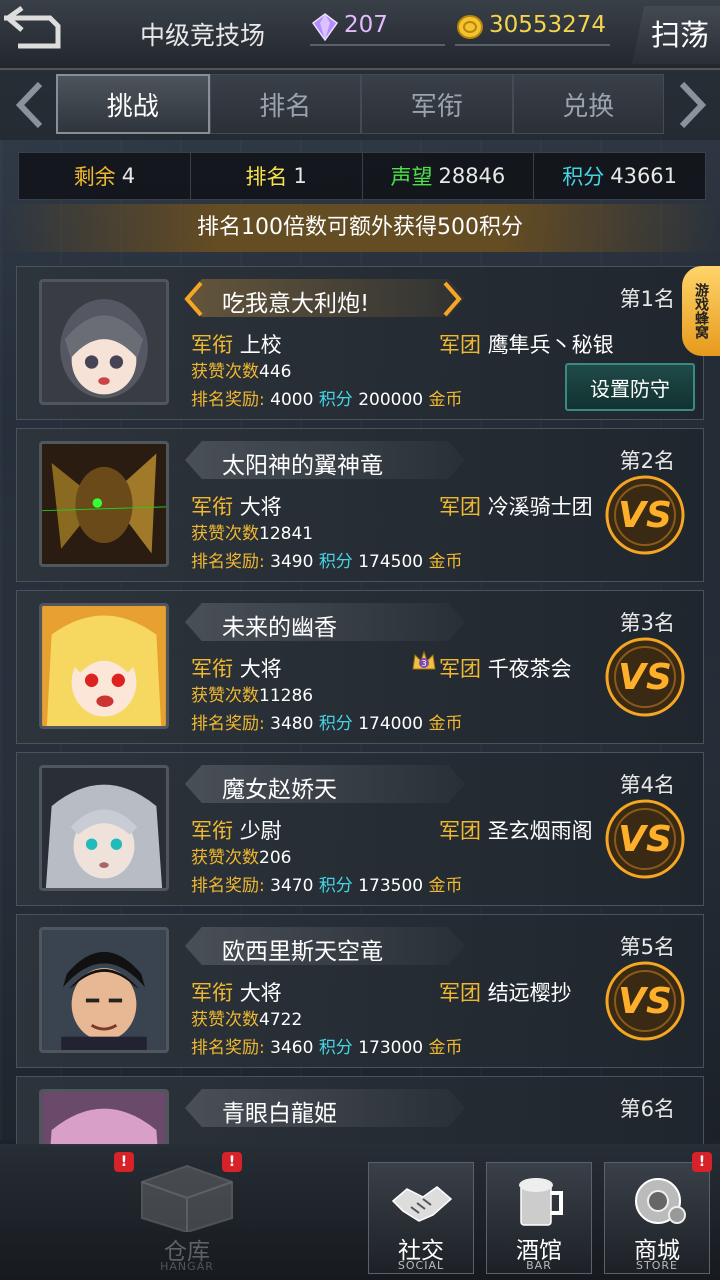 Image resolution: width=720 pixels, height=1280 pixels. What do you see at coordinates (292, 886) in the screenshot?
I see `reward-points: 3470` at bounding box center [292, 886].